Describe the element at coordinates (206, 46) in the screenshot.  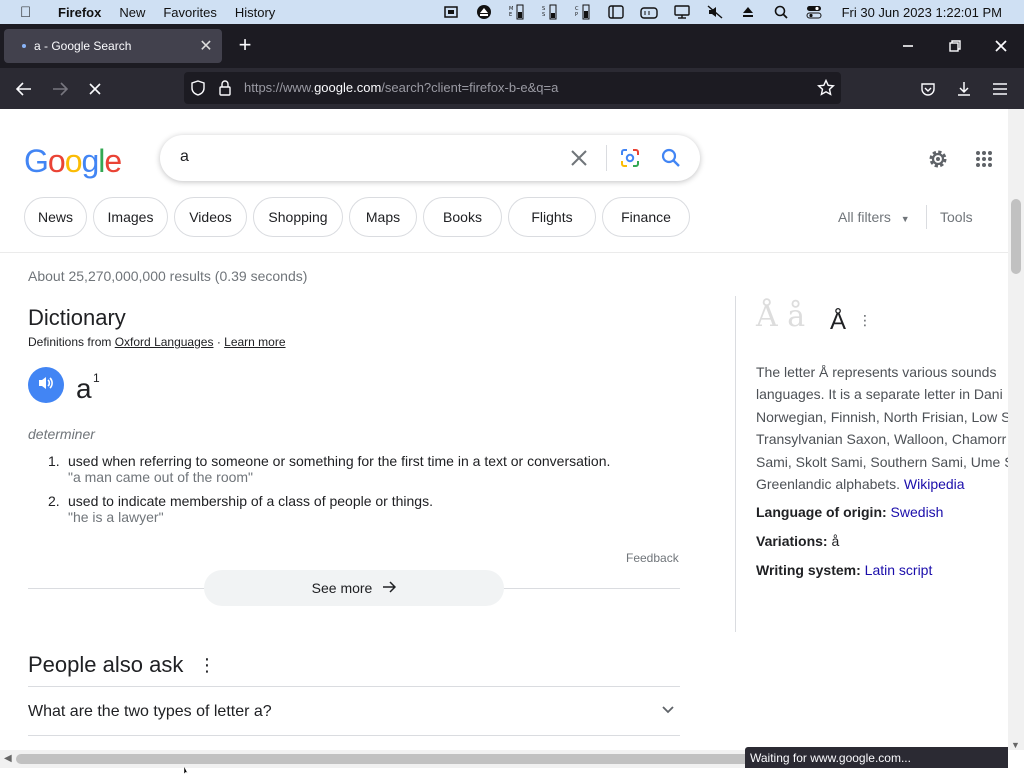
I see `tab-close-icon: ✕` at that location.